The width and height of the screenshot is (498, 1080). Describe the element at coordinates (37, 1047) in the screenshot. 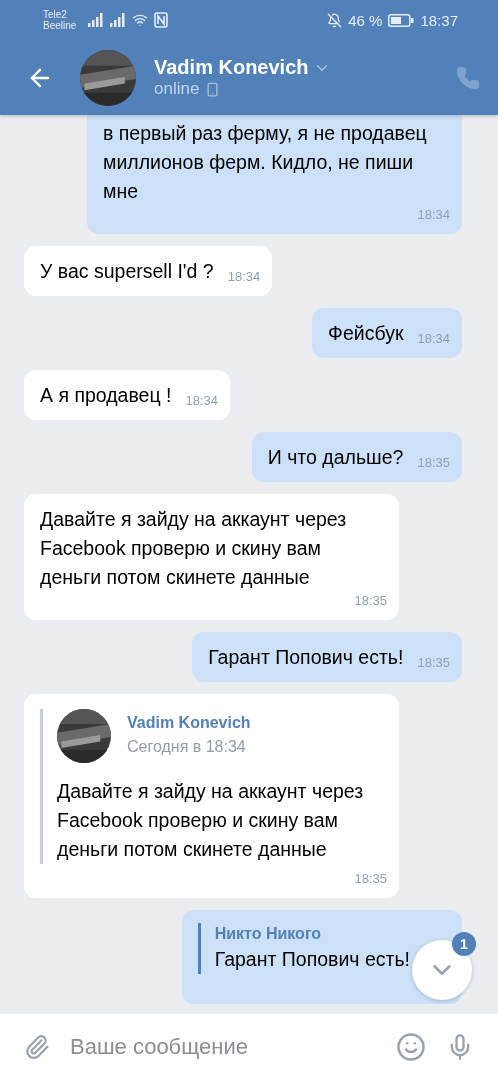

I see `attach-icon` at that location.